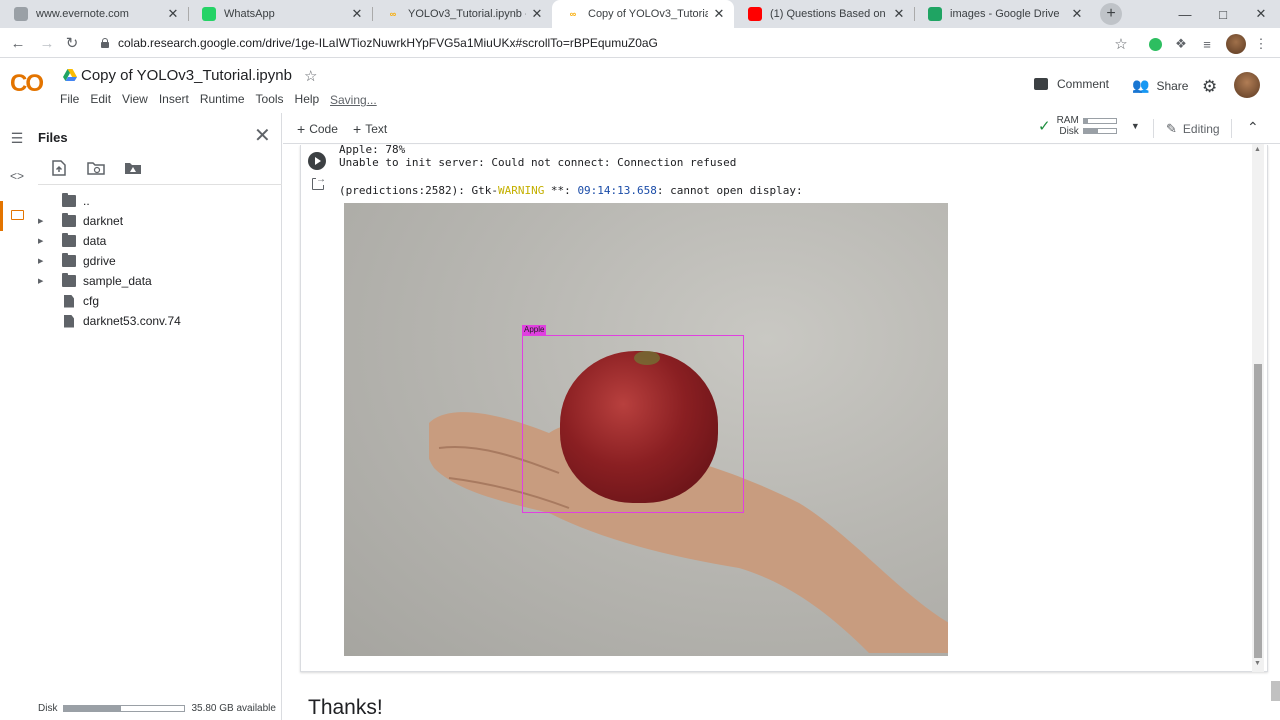 The image size is (1280, 720). I want to click on folder-item: ▶ darknet, so click(157, 221).